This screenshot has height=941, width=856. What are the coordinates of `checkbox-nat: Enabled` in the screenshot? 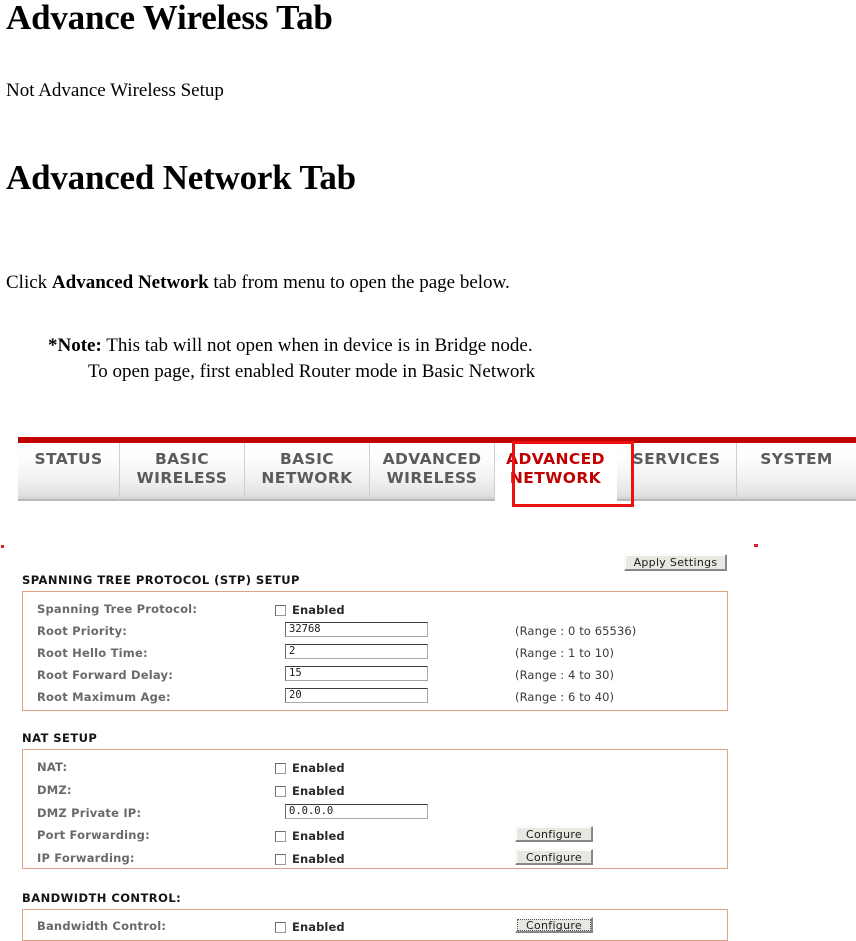 It's located at (310, 768).